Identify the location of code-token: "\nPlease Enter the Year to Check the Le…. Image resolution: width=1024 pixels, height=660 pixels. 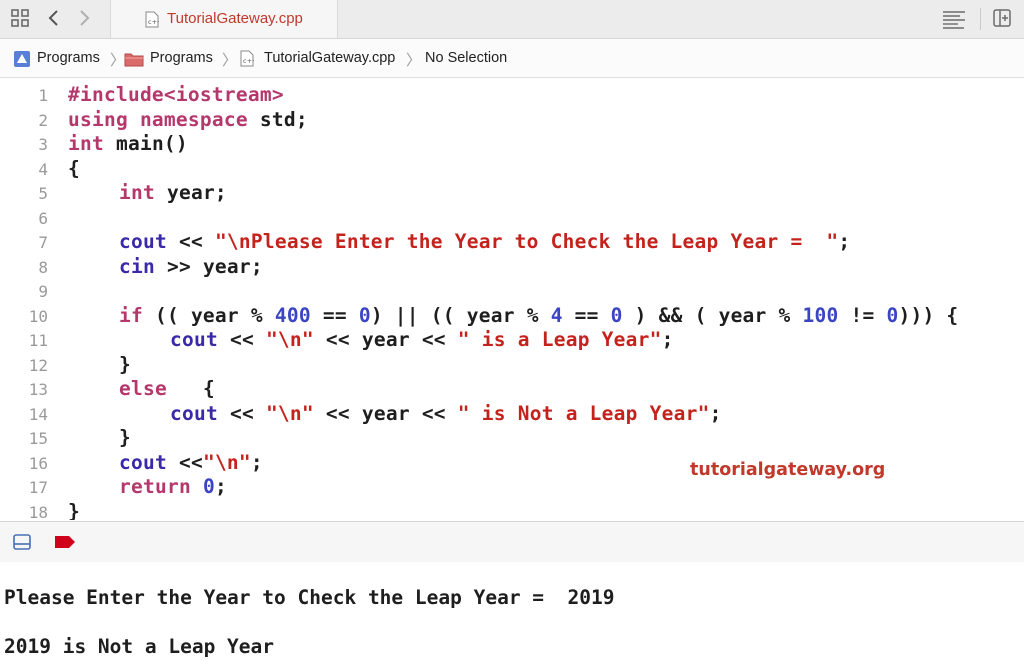
(526, 241).